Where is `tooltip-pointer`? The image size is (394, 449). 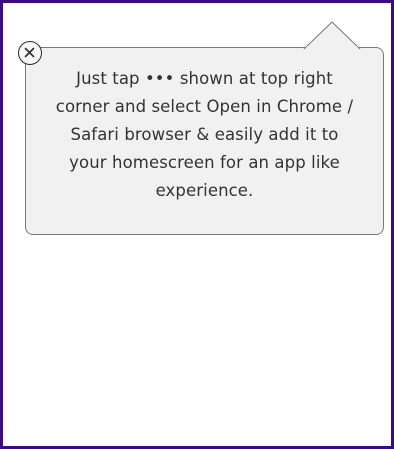
tooltip-pointer is located at coordinates (332, 35).